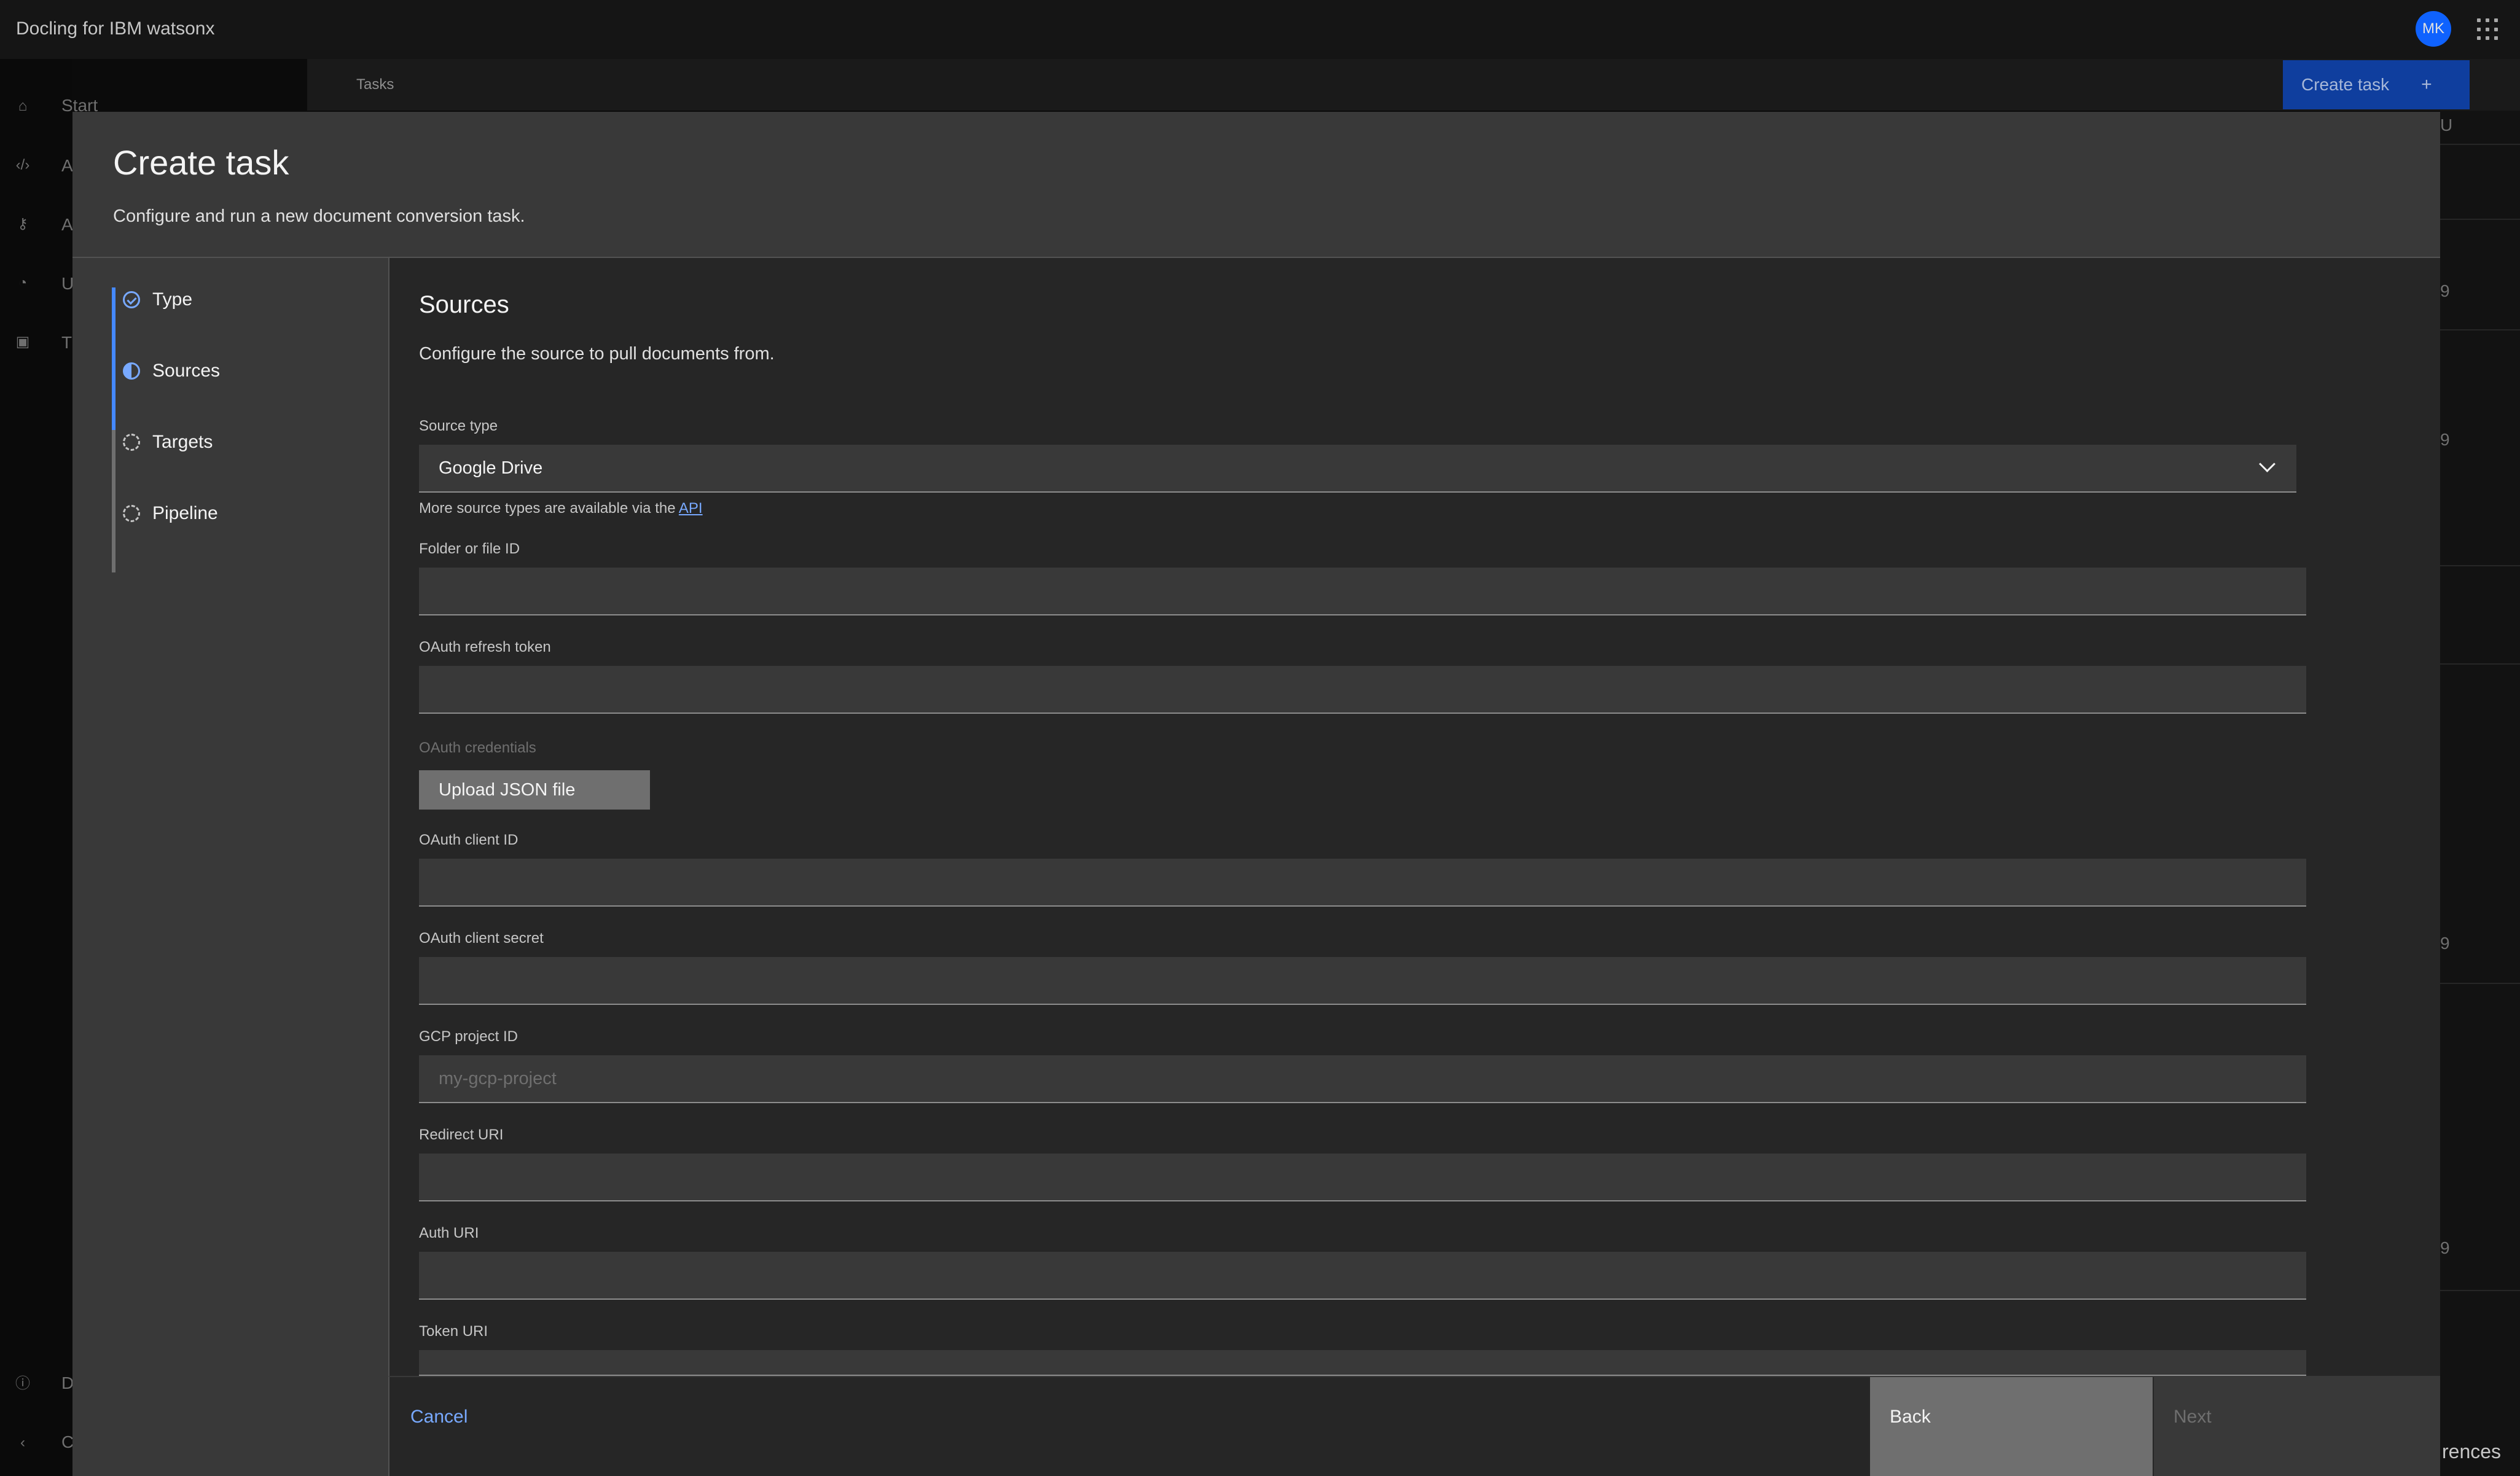  I want to click on key-icon: ⚷, so click(23, 224).